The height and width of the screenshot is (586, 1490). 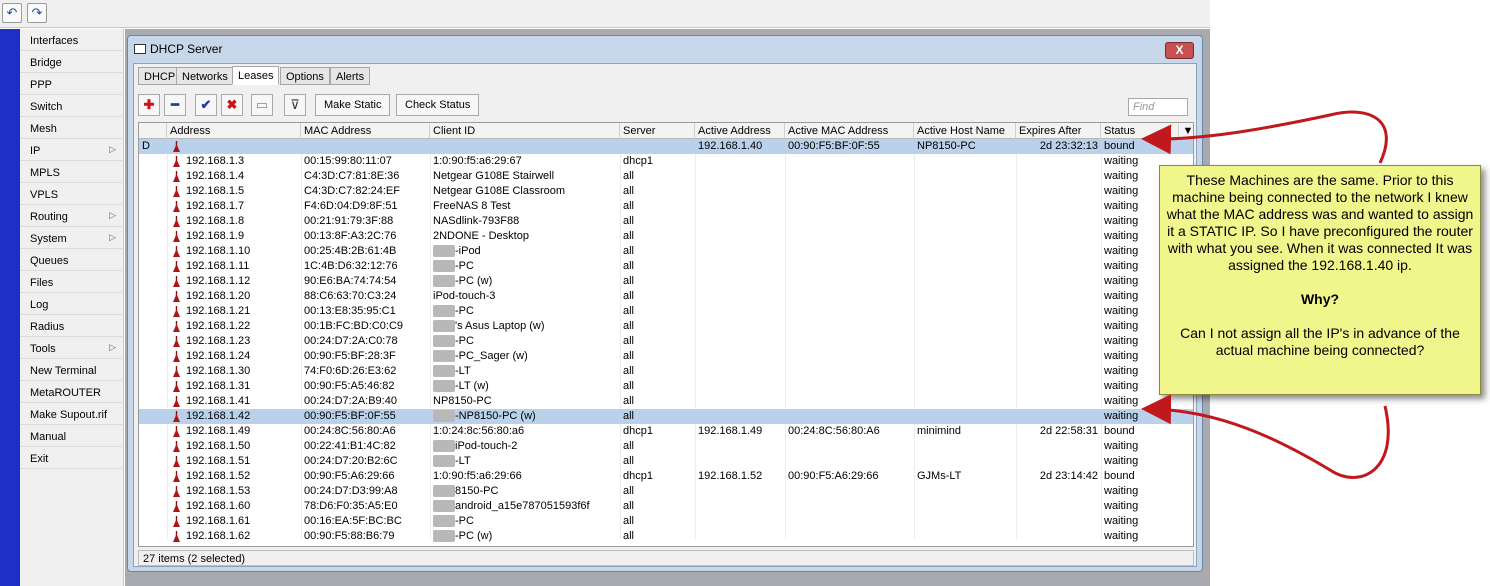 What do you see at coordinates (262, 105) in the screenshot?
I see `comment-icon: ▭` at bounding box center [262, 105].